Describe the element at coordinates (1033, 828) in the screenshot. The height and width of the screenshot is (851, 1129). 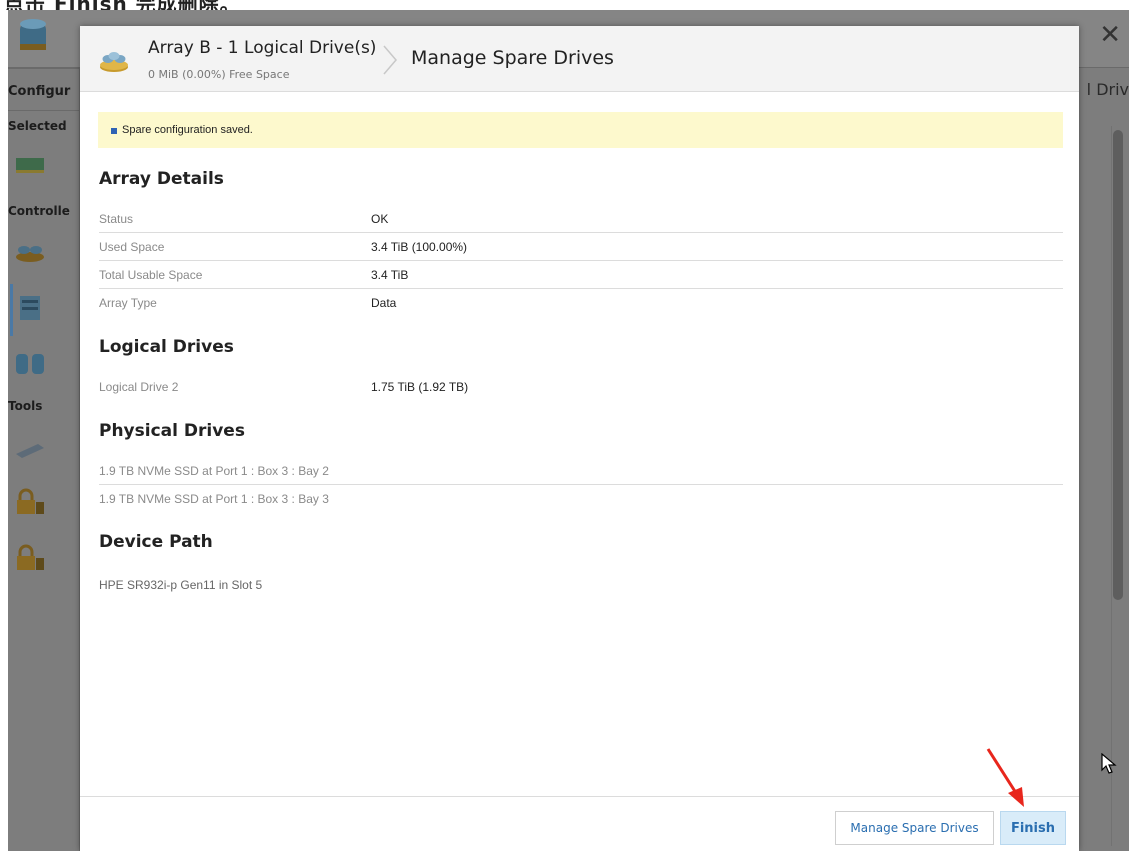
I see `finish-button: Finish` at that location.